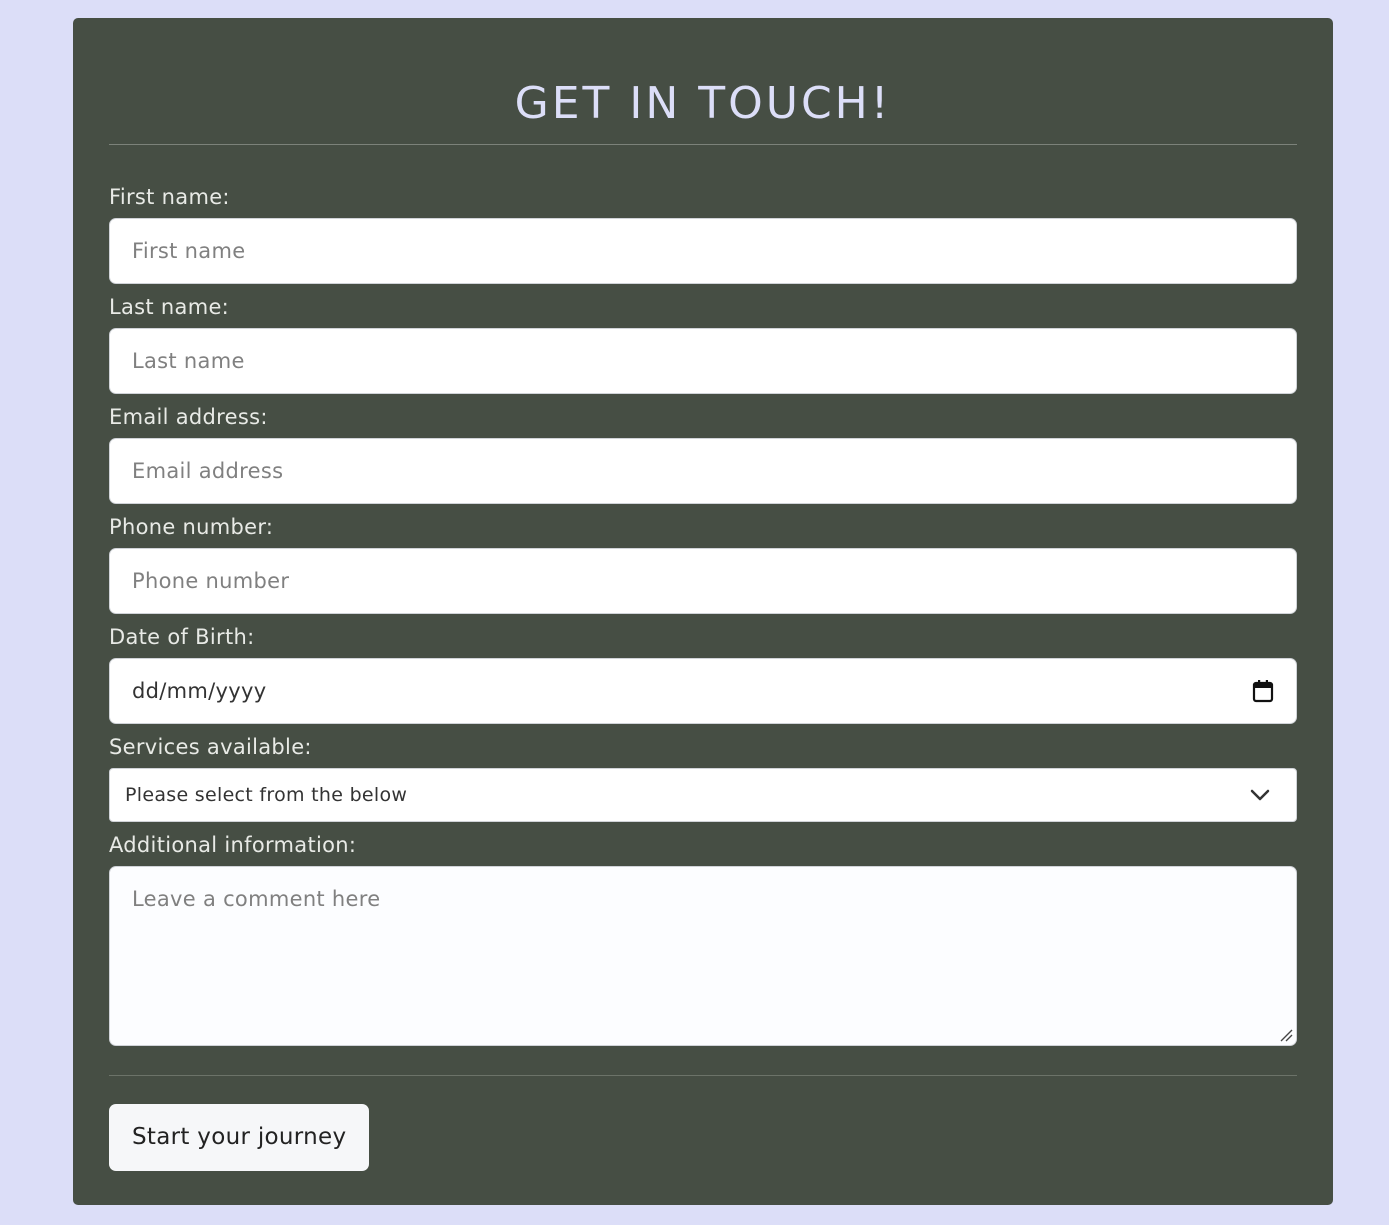 The height and width of the screenshot is (1225, 1389). Describe the element at coordinates (703, 956) in the screenshot. I see `additional-info-textarea: Leave a comment here` at that location.